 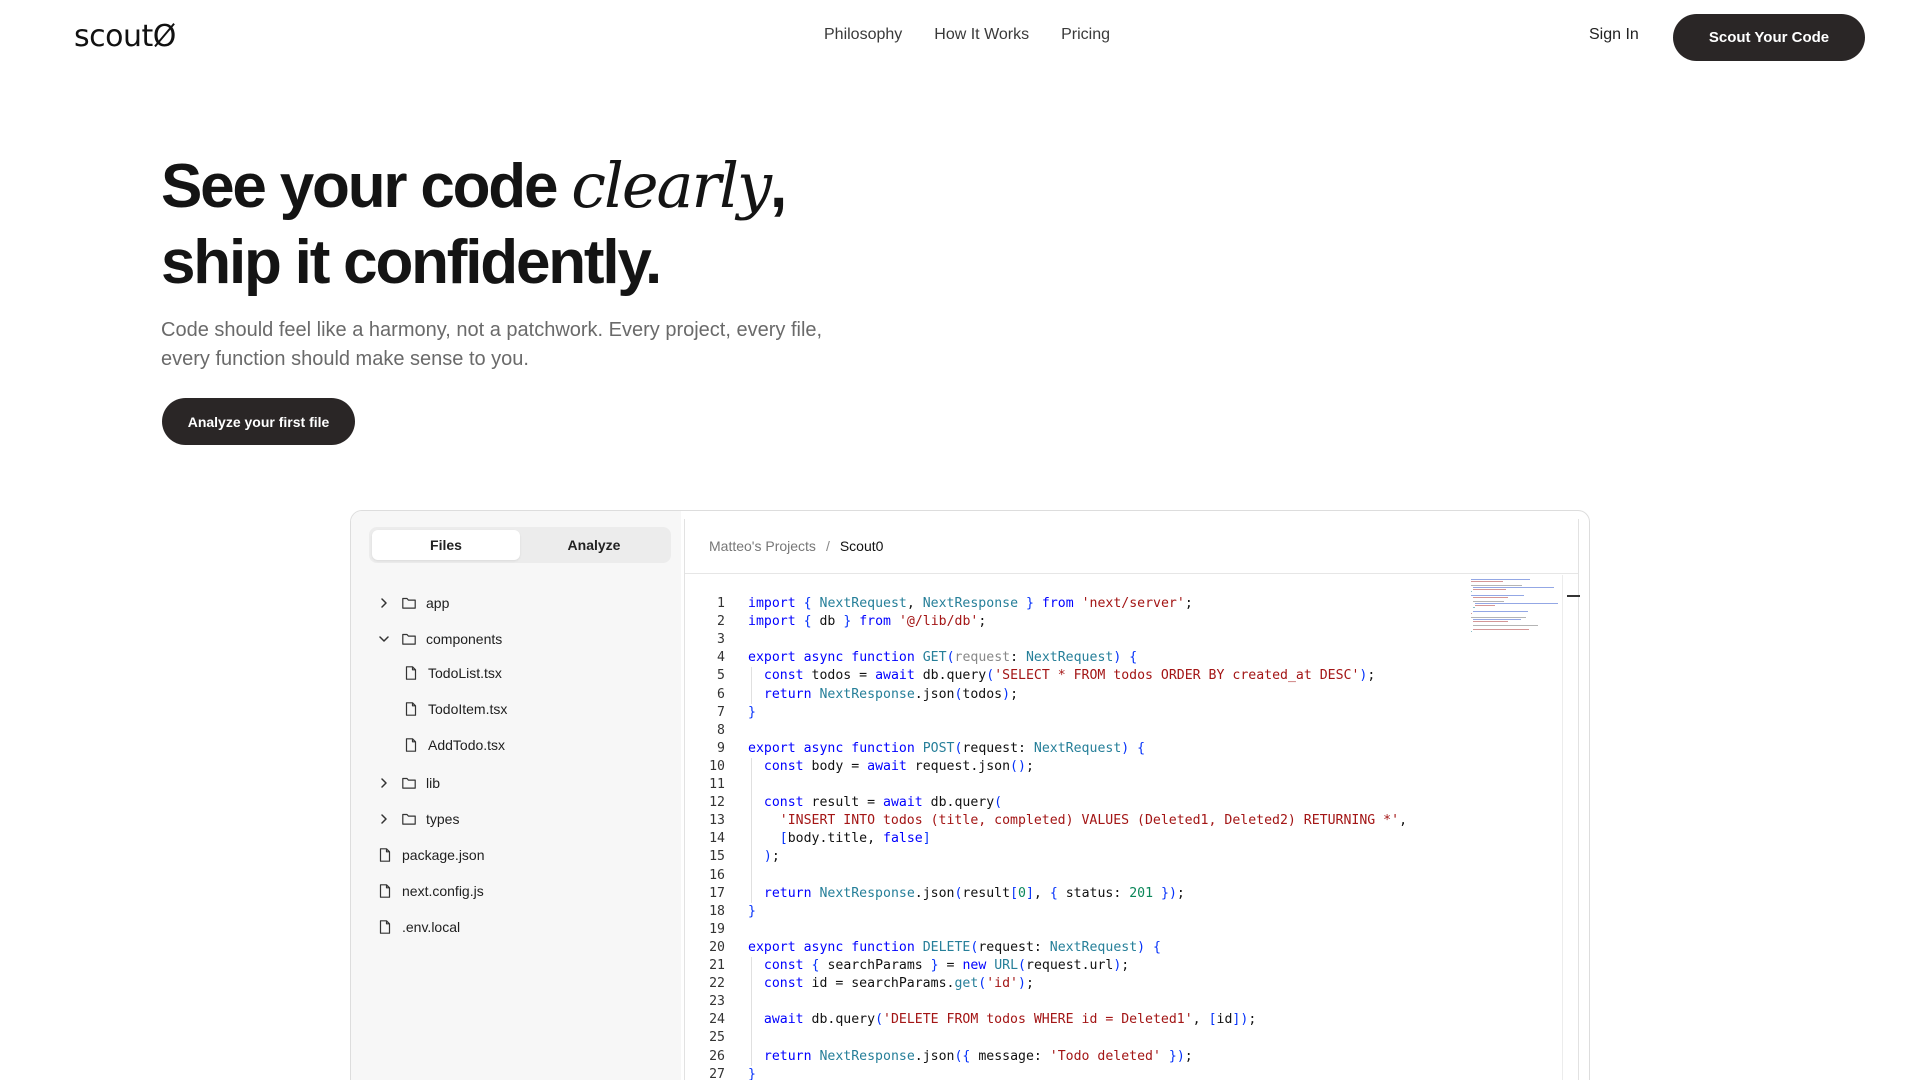 I want to click on tree-item-label: .env.local, so click(x=431, y=927).